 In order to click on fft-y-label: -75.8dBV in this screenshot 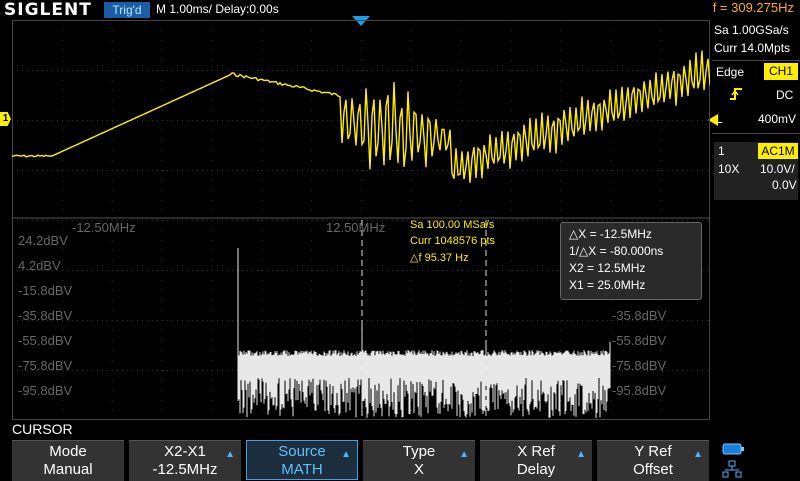, I will do `click(45, 365)`.